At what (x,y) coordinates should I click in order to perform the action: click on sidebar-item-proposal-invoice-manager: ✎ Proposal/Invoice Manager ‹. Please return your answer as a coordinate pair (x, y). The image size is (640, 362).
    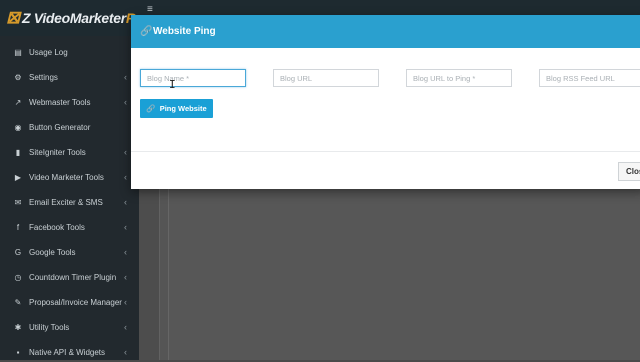
    Looking at the image, I should click on (69, 302).